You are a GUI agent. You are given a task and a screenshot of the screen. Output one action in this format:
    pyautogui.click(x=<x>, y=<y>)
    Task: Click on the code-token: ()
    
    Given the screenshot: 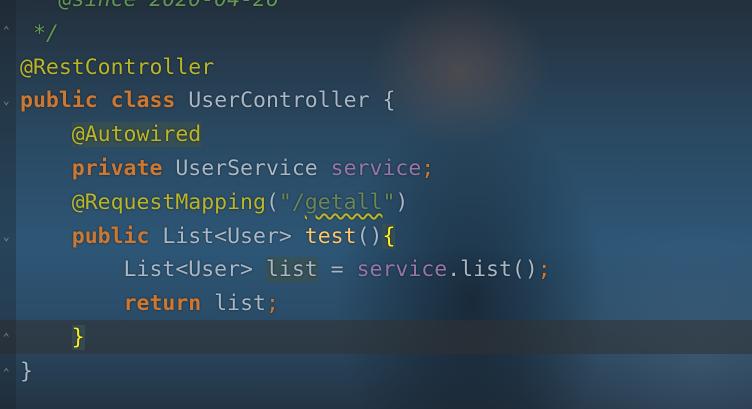 What is the action you would take?
    pyautogui.click(x=369, y=236)
    